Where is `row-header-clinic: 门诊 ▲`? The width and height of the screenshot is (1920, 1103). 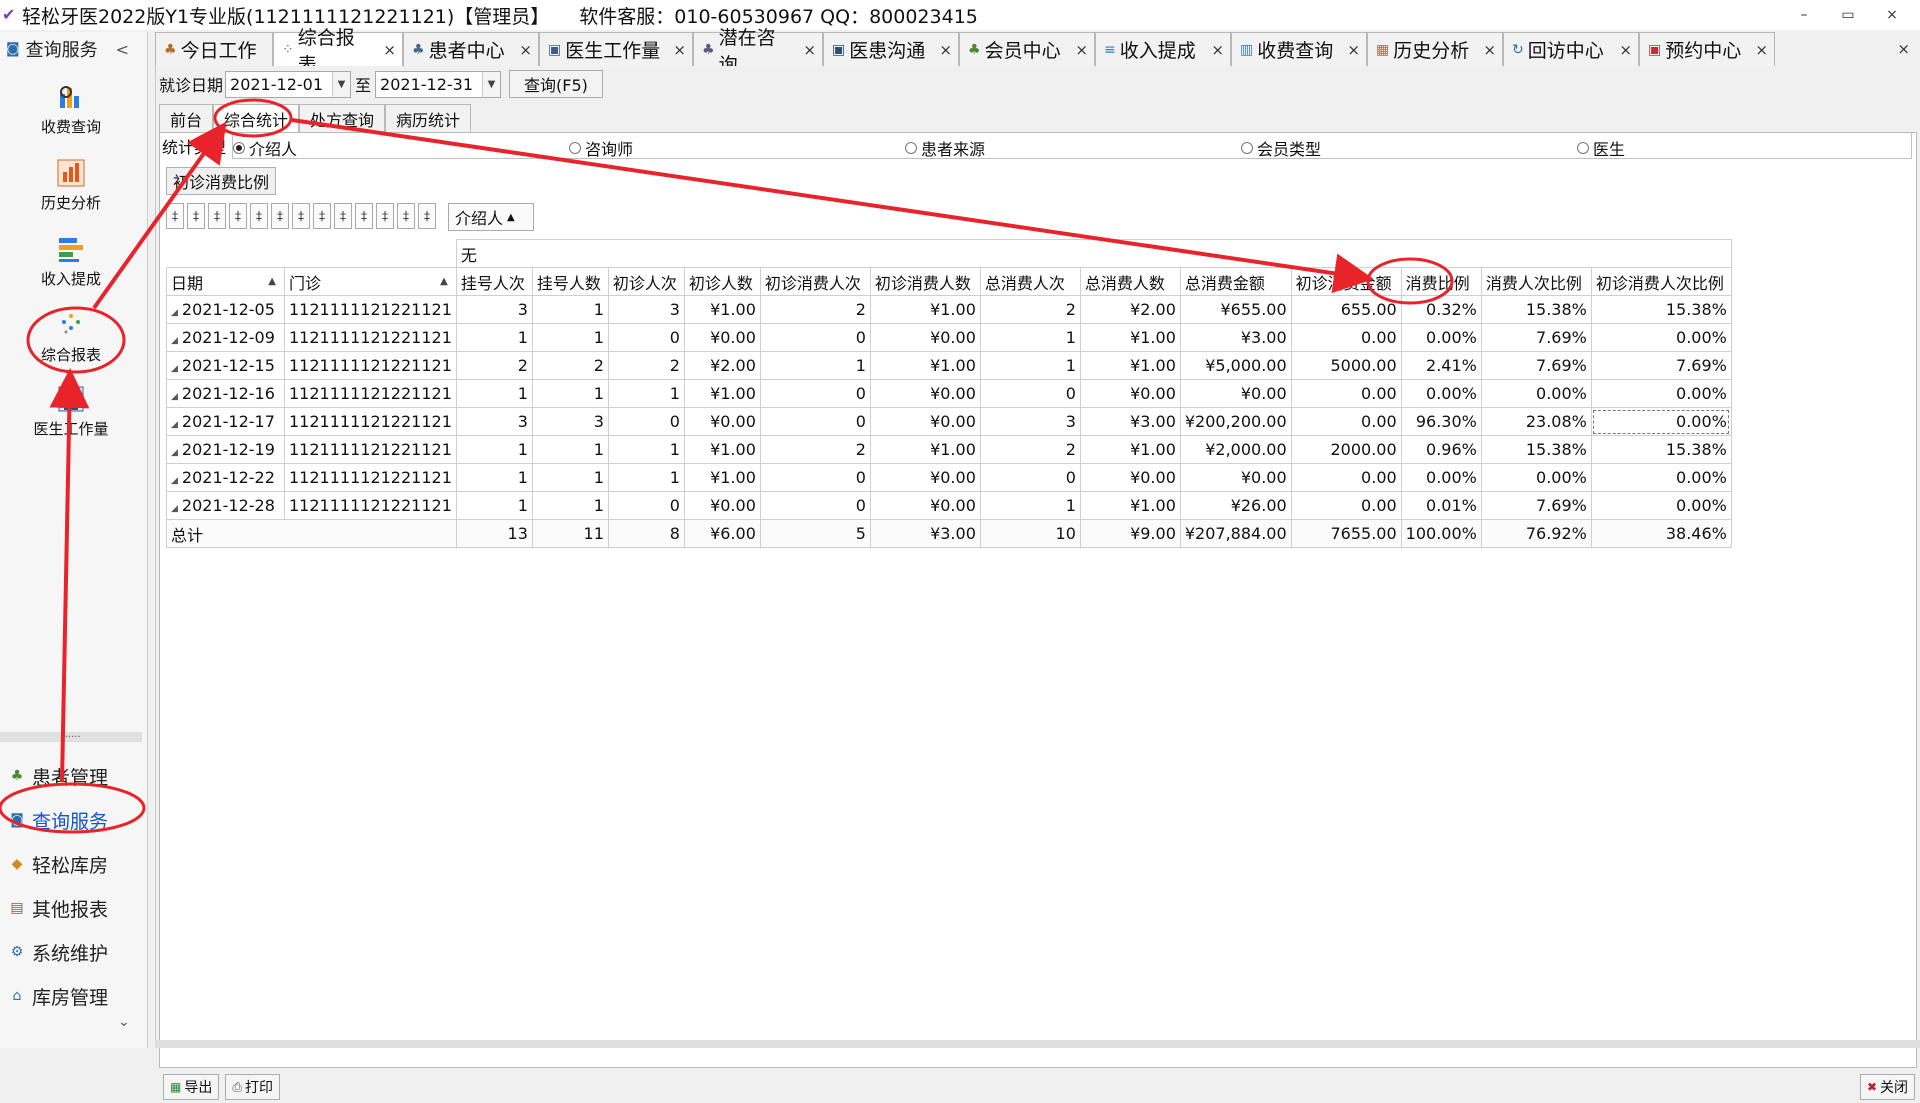
row-header-clinic: 门诊 ▲ is located at coordinates (370, 281).